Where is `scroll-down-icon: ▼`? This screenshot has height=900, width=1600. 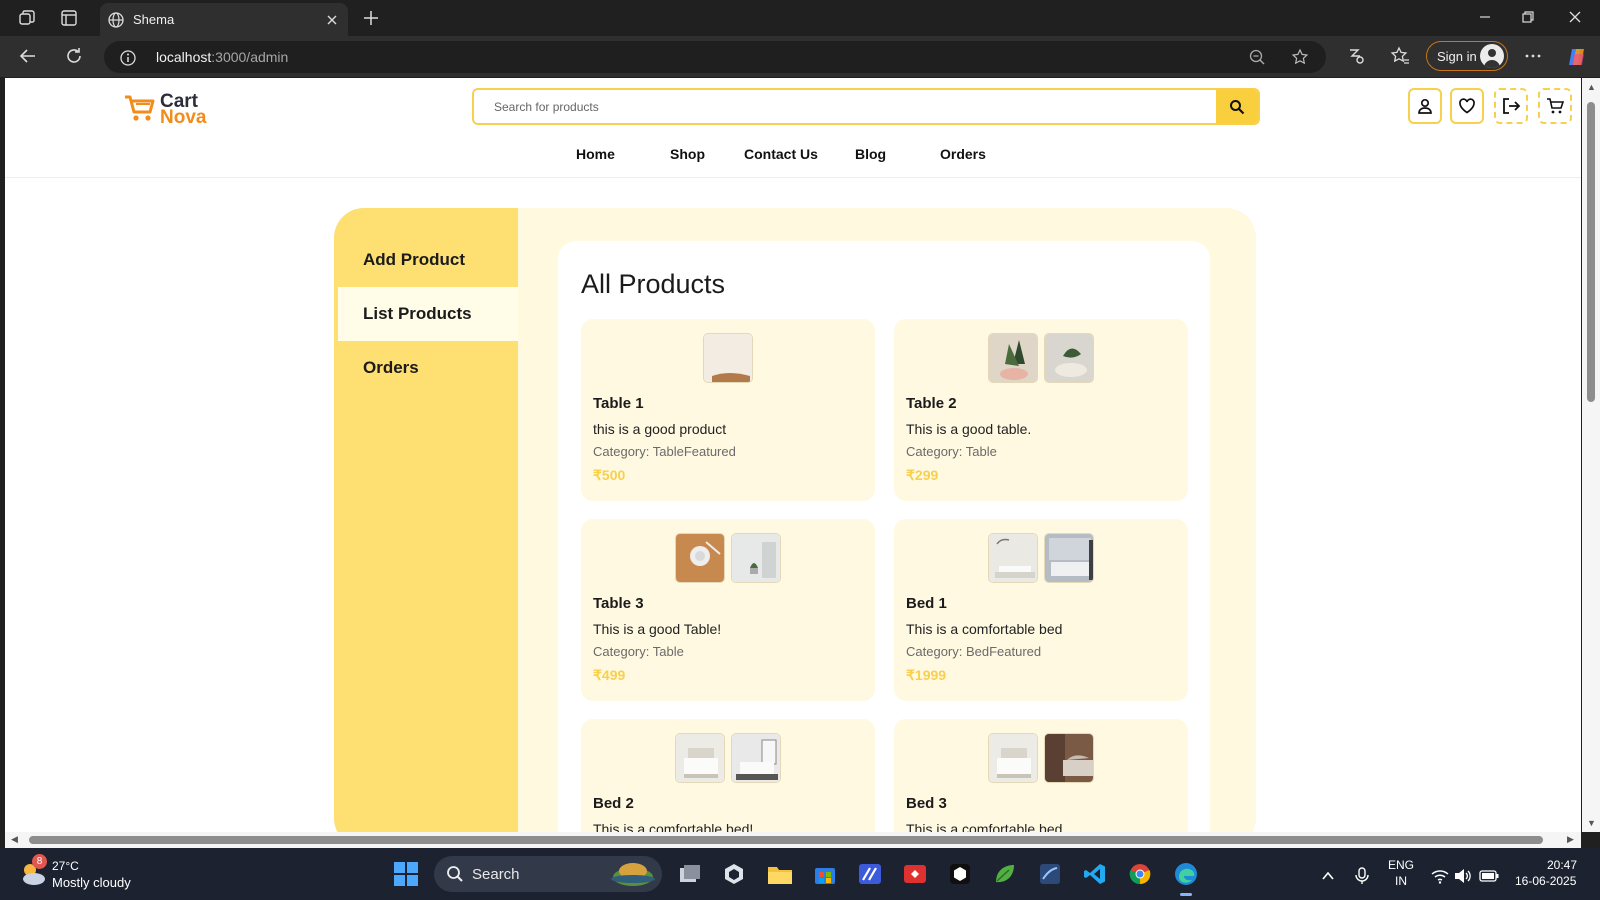
scroll-down-icon: ▼ is located at coordinates (1591, 823).